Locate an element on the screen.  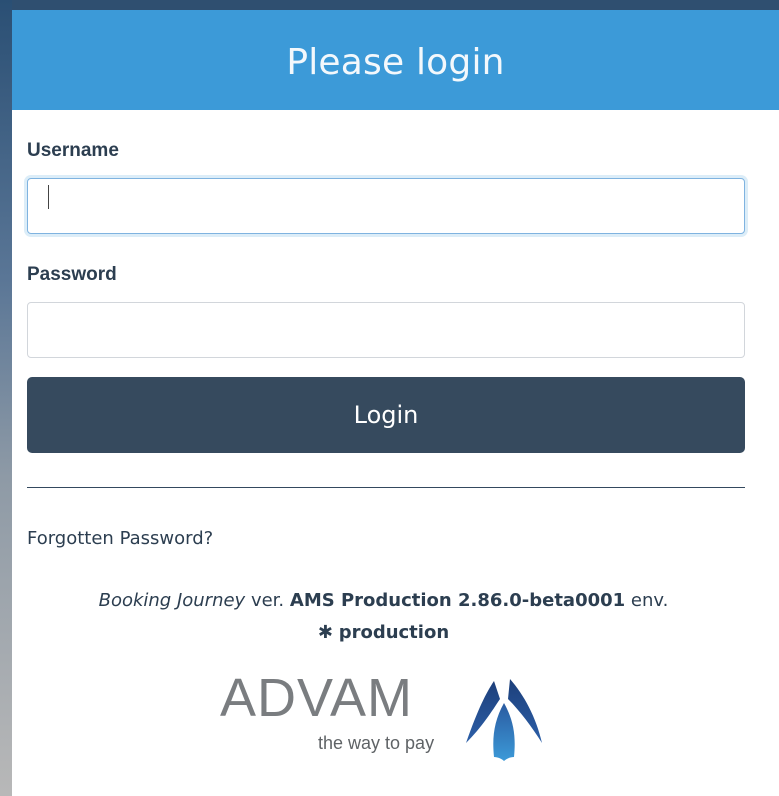
username-label: Username is located at coordinates (73, 150).